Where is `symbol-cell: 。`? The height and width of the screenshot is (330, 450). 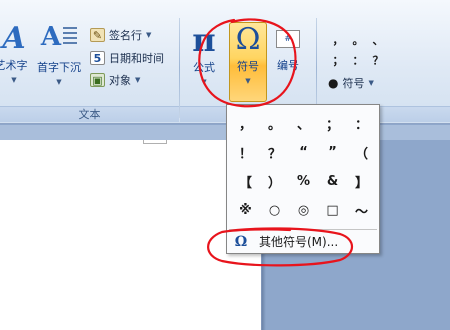 symbol-cell: 。 is located at coordinates (274, 123).